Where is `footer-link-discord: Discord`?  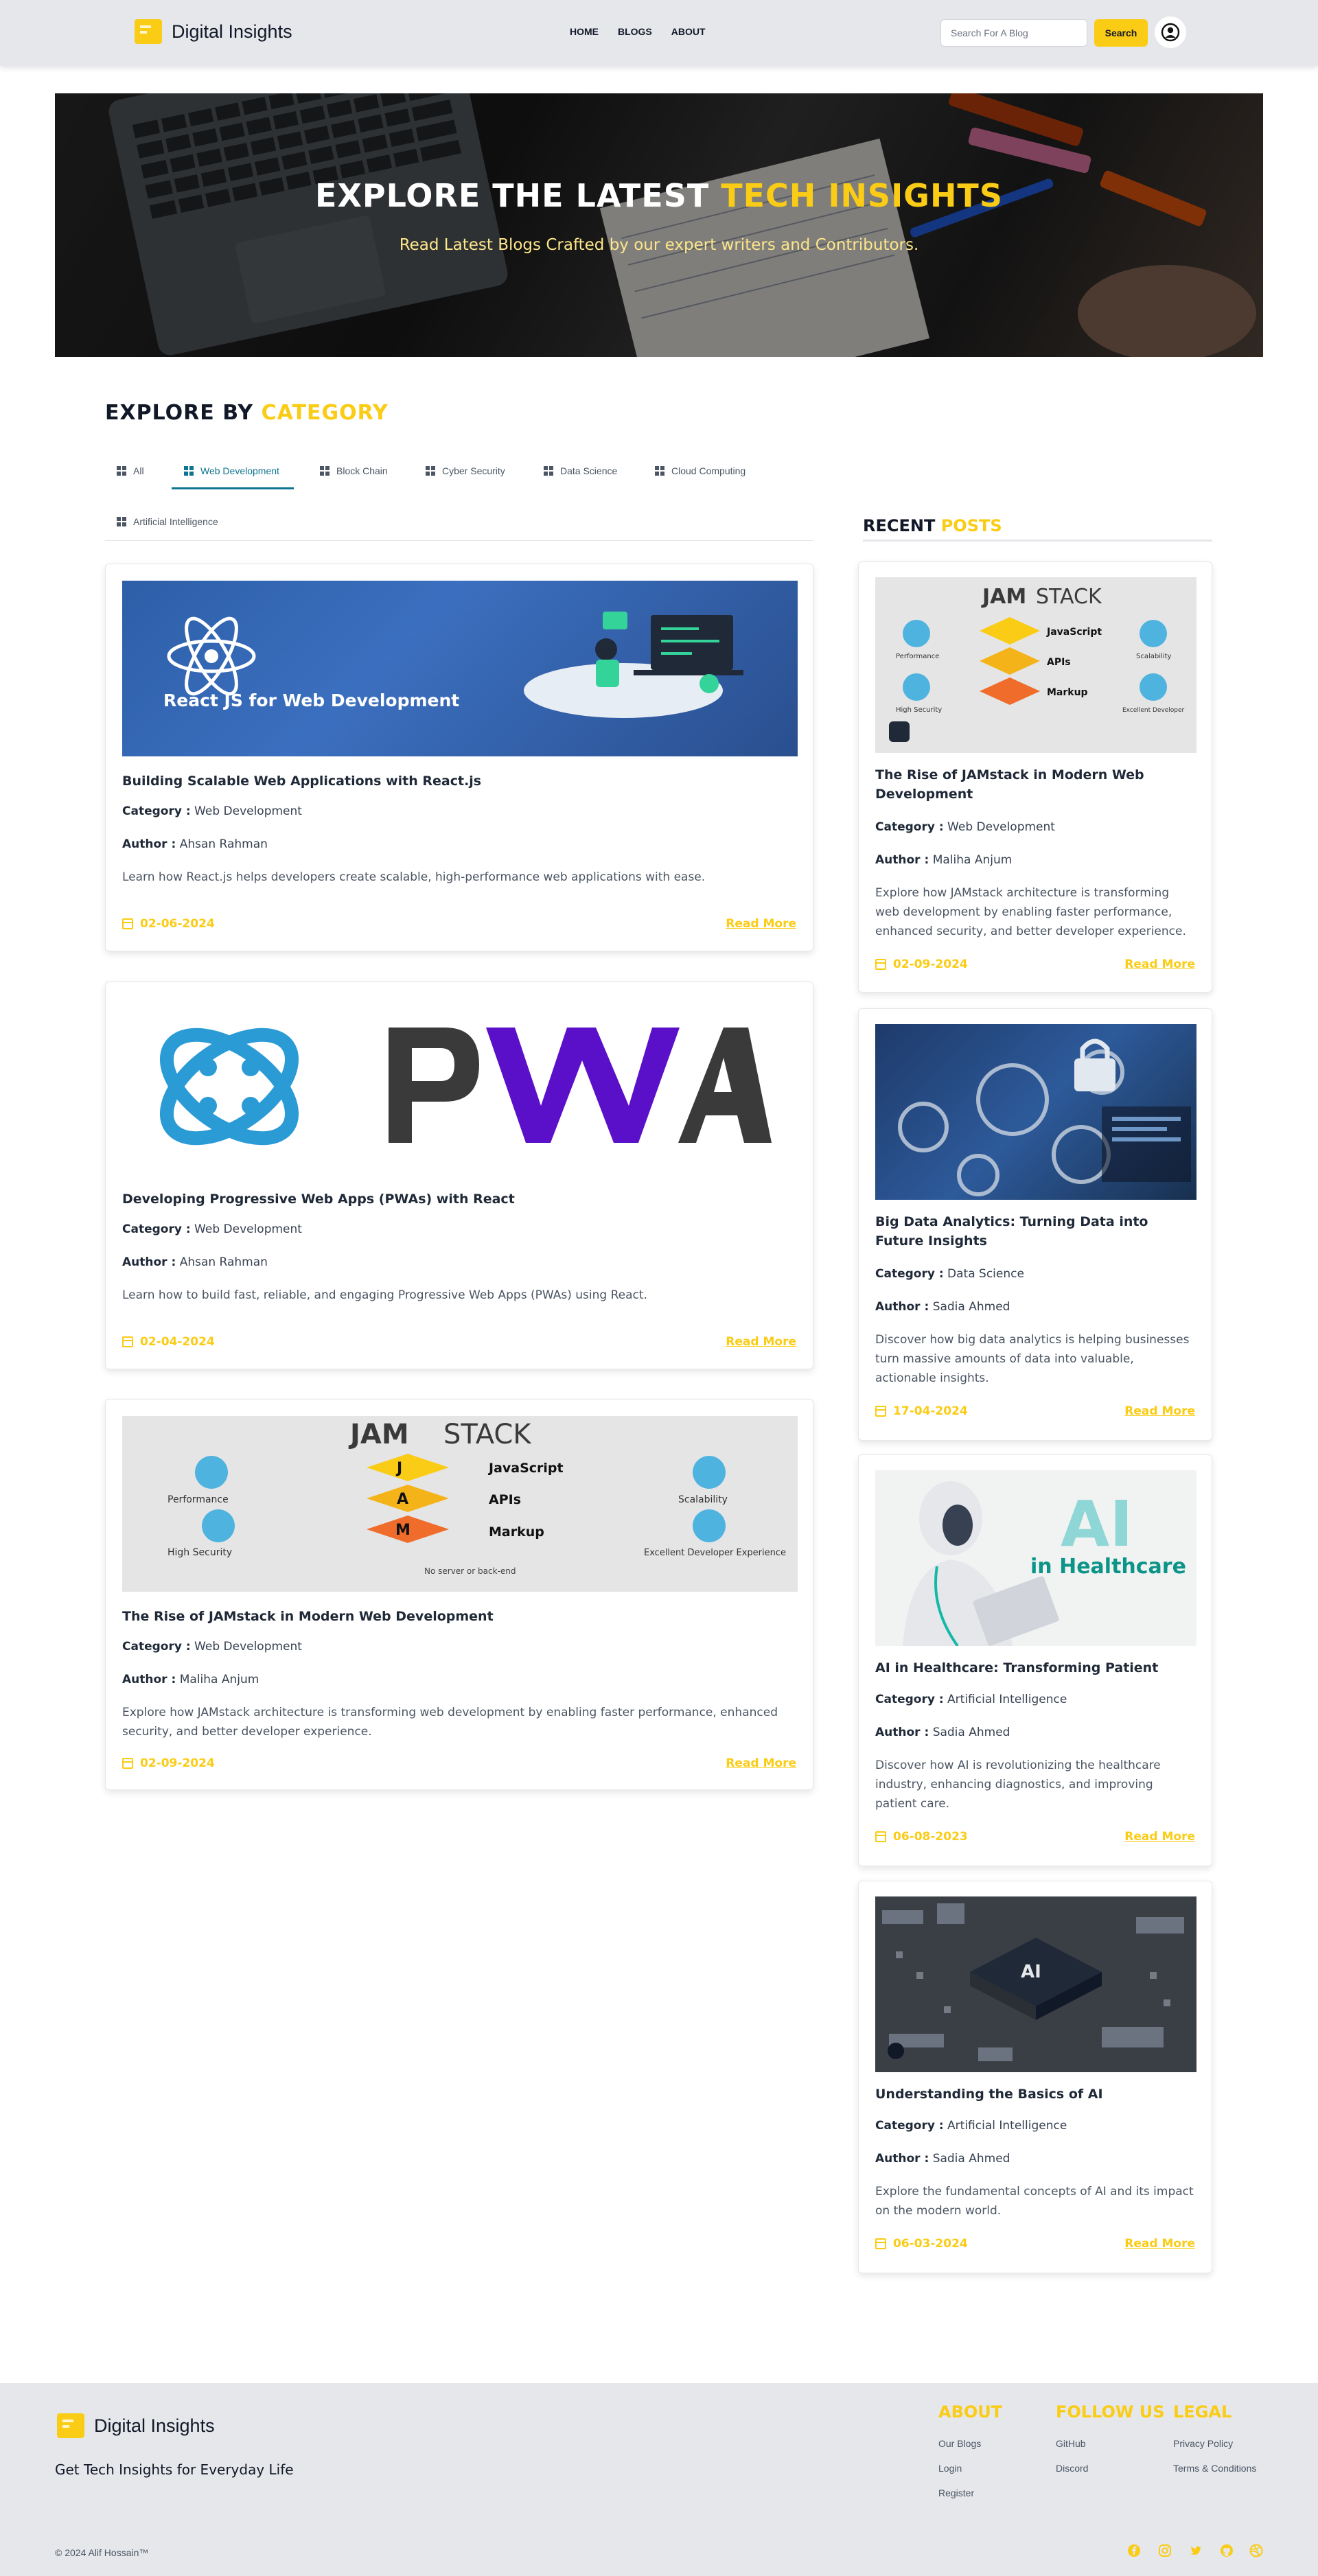 footer-link-discord: Discord is located at coordinates (1072, 2468).